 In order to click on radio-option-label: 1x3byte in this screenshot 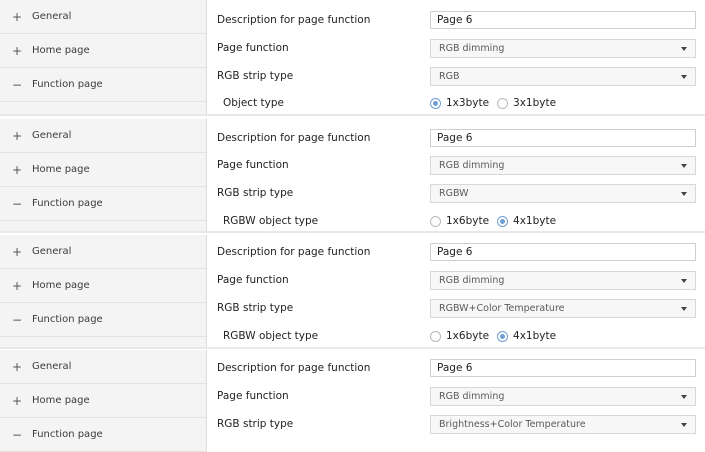, I will do `click(468, 103)`.